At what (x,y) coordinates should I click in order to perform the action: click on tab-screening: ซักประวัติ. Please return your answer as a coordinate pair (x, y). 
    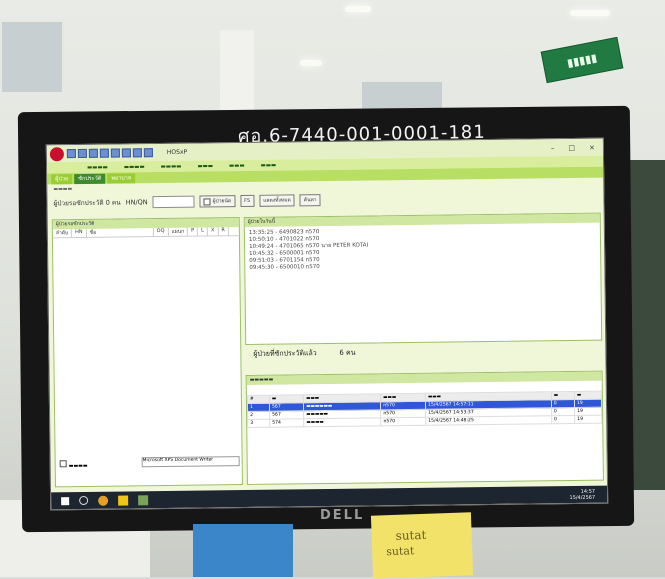
    Looking at the image, I should click on (90, 179).